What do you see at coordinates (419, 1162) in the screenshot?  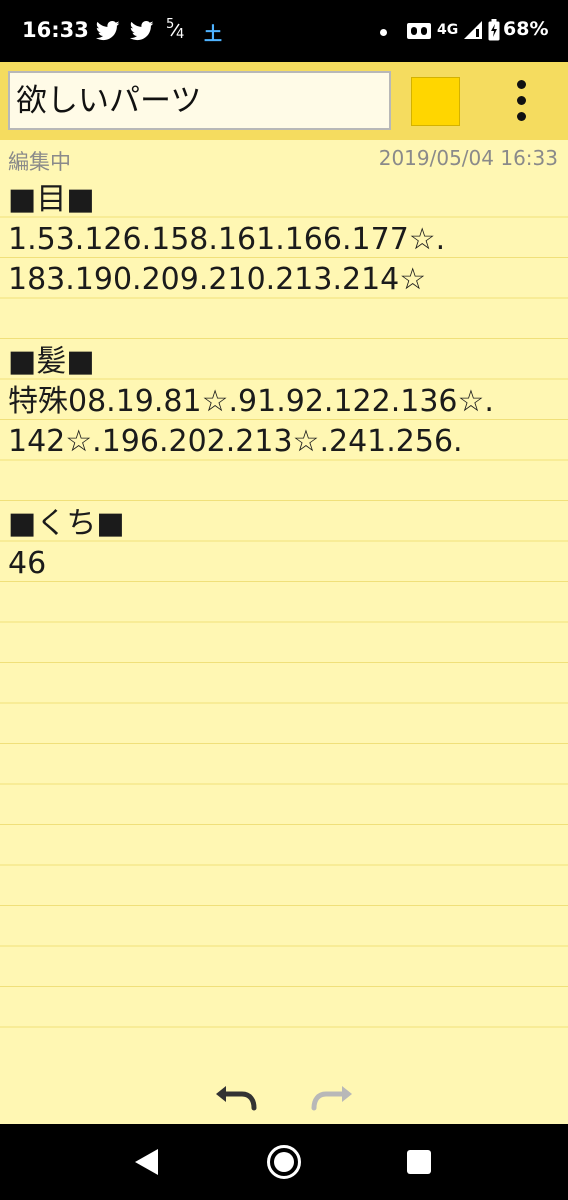 I see `recents-icon` at bounding box center [419, 1162].